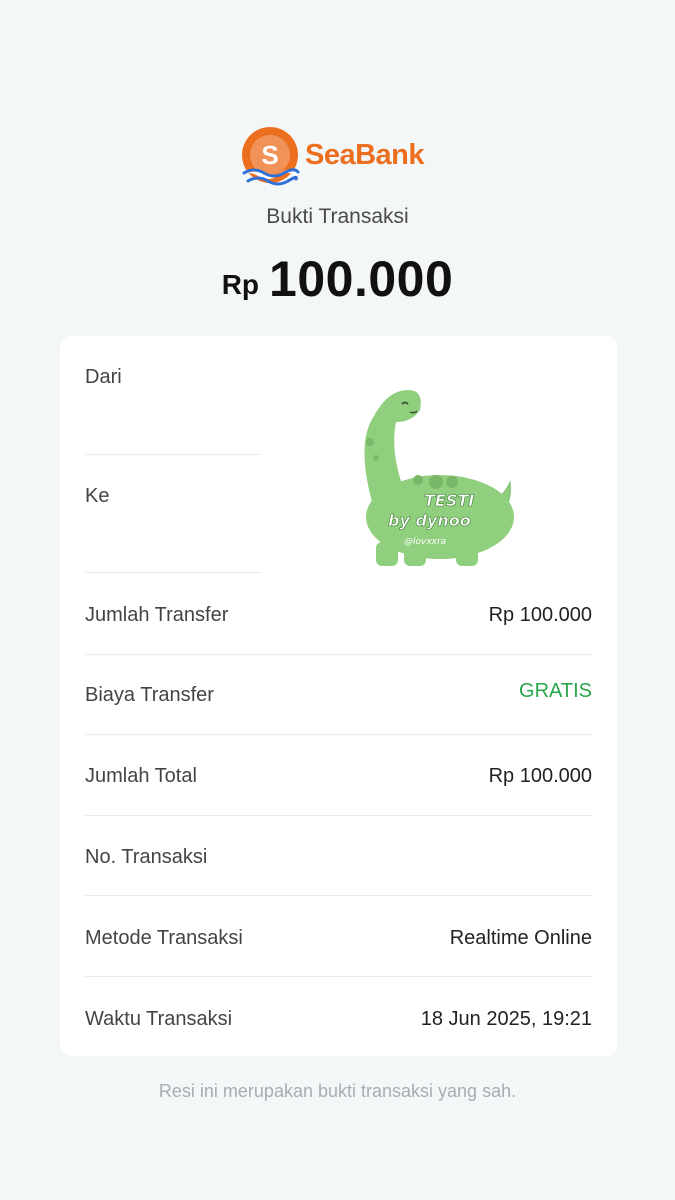 The image size is (675, 1200). I want to click on detail-row: Metode Transaksi Realtime Online, so click(338, 942).